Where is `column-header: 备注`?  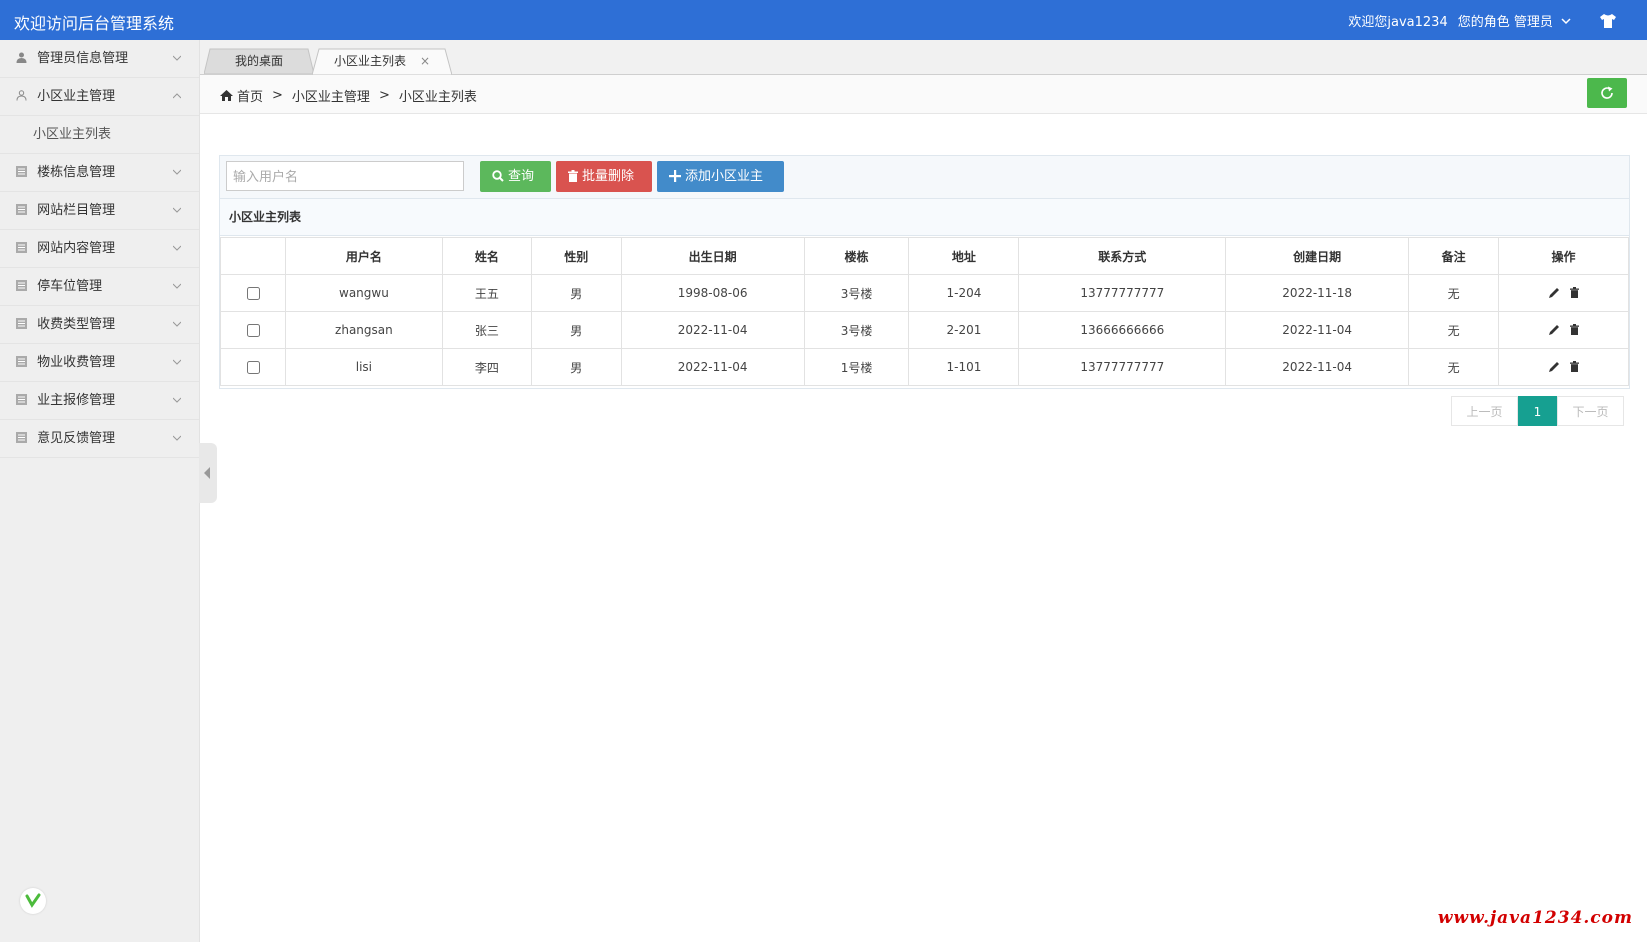
column-header: 备注 is located at coordinates (1454, 256).